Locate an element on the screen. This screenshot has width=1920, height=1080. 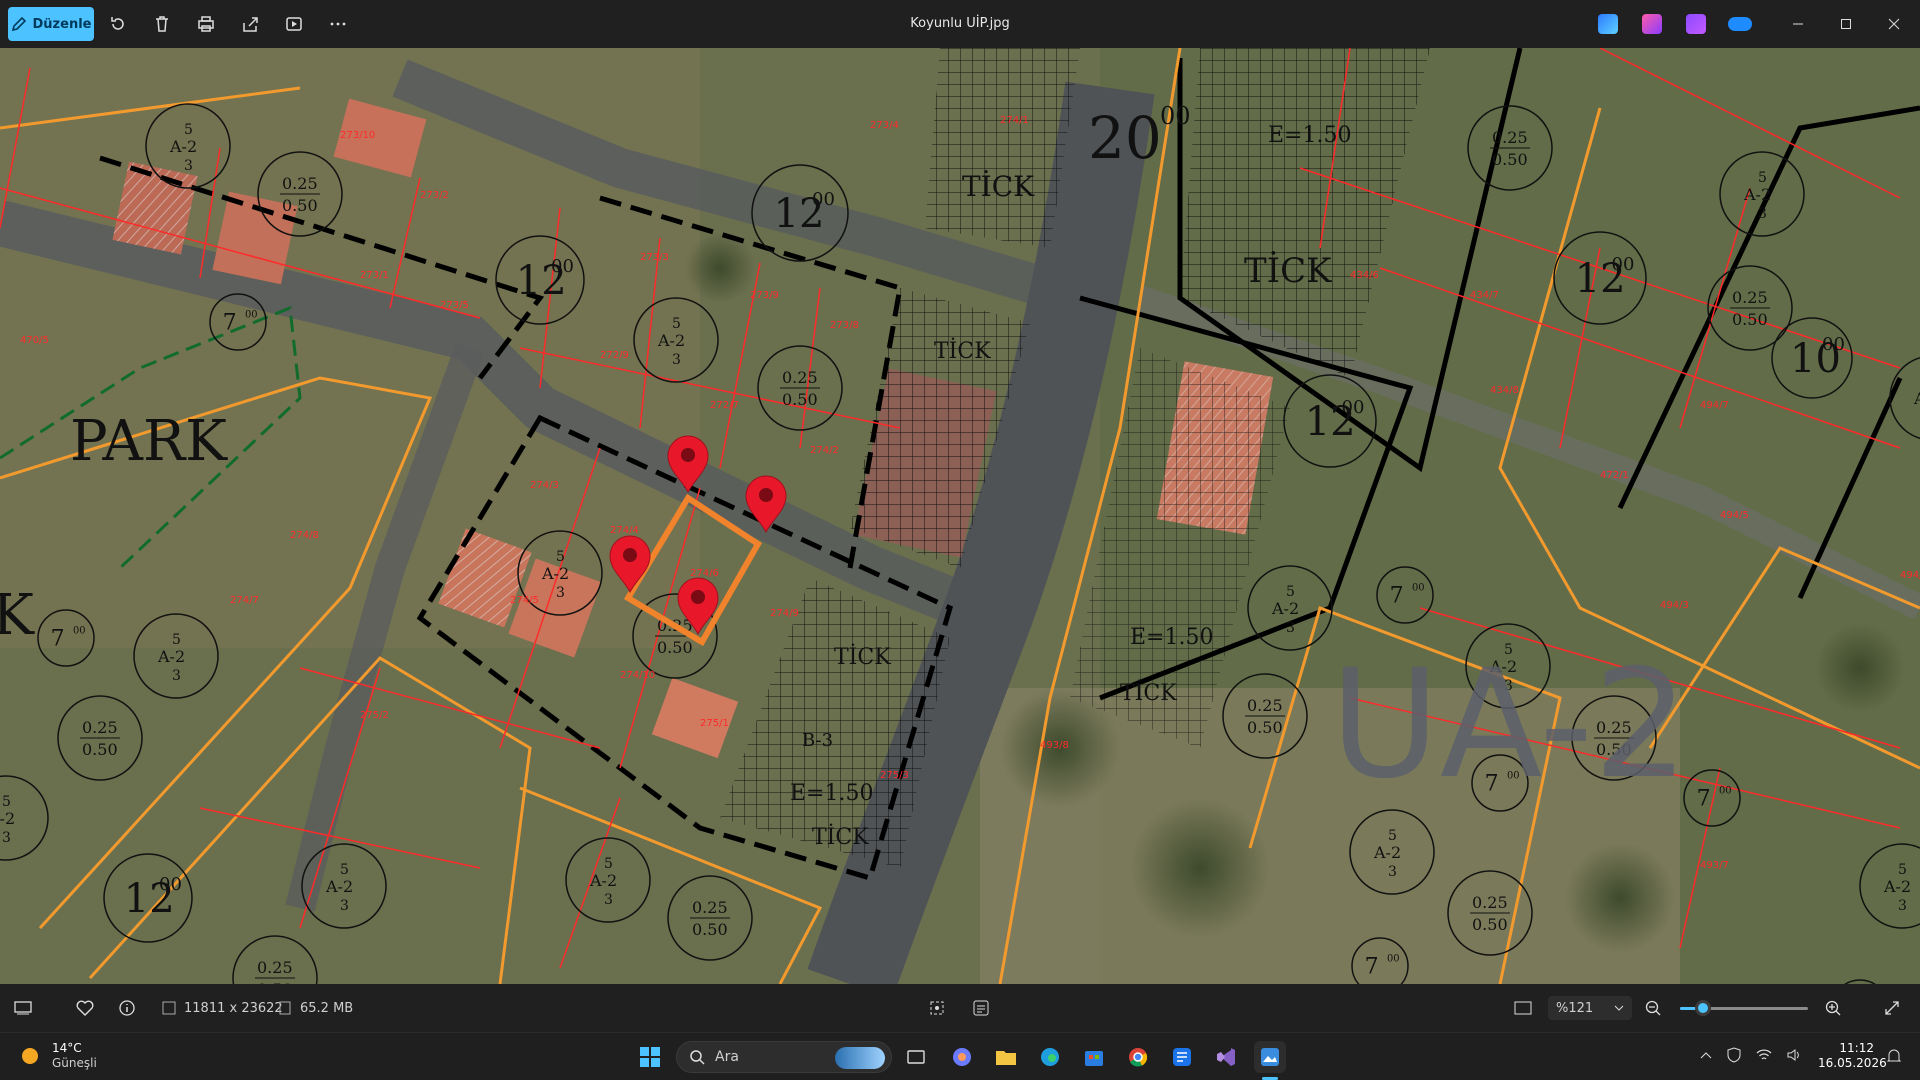
task-view-icon is located at coordinates (916, 1057).